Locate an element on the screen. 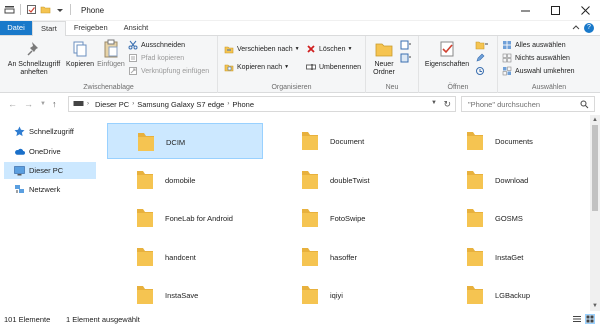  group-oeffnen: Eigenschaften Öffnen is located at coordinates (458, 64).